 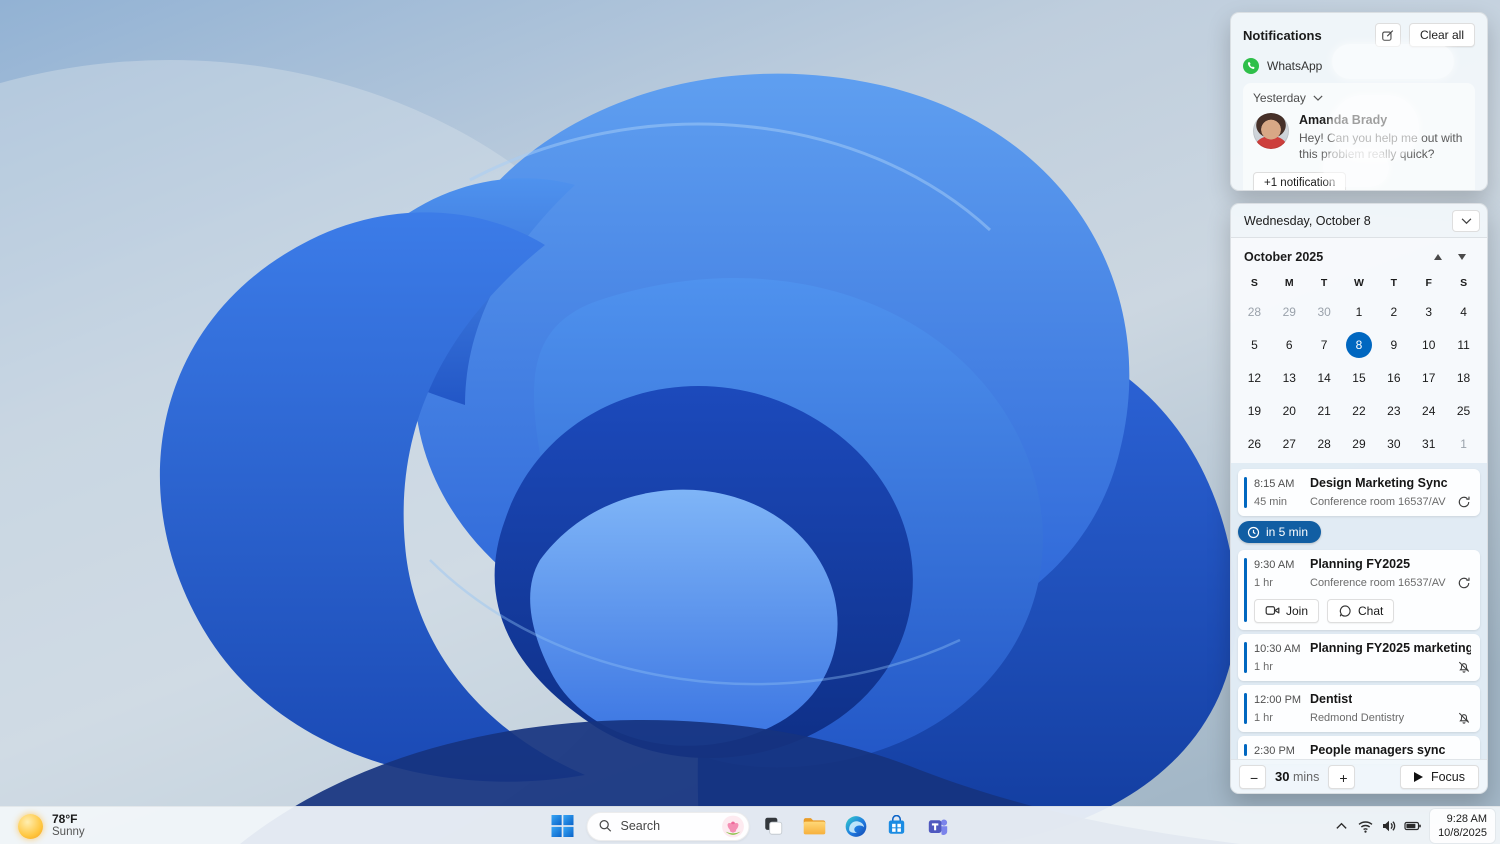 What do you see at coordinates (938, 826) in the screenshot?
I see `teams-button` at bounding box center [938, 826].